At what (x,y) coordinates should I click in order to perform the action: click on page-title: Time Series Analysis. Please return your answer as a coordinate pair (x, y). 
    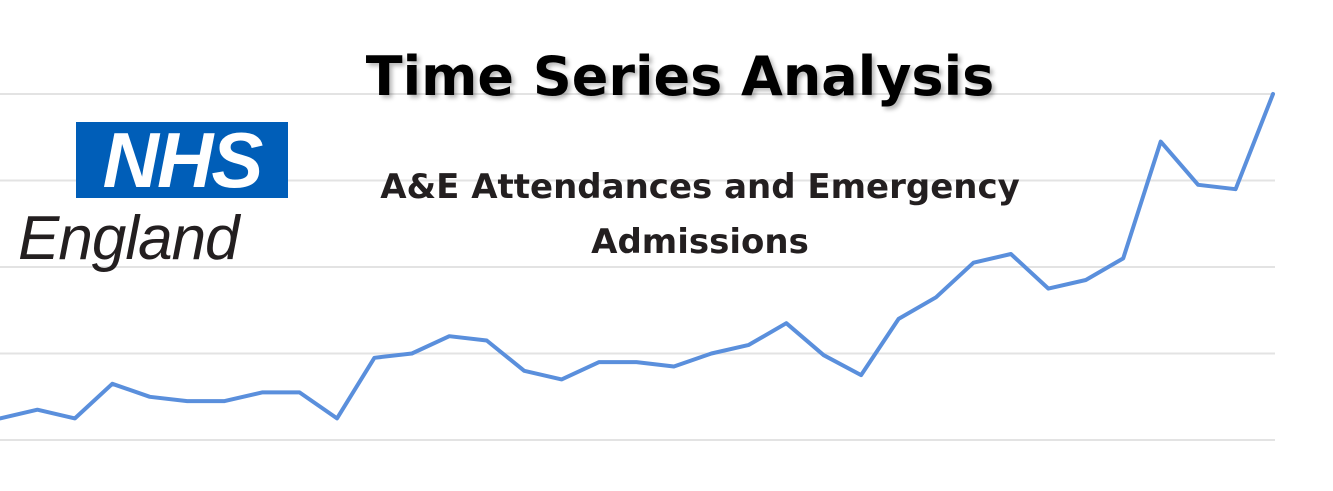
    Looking at the image, I should click on (680, 76).